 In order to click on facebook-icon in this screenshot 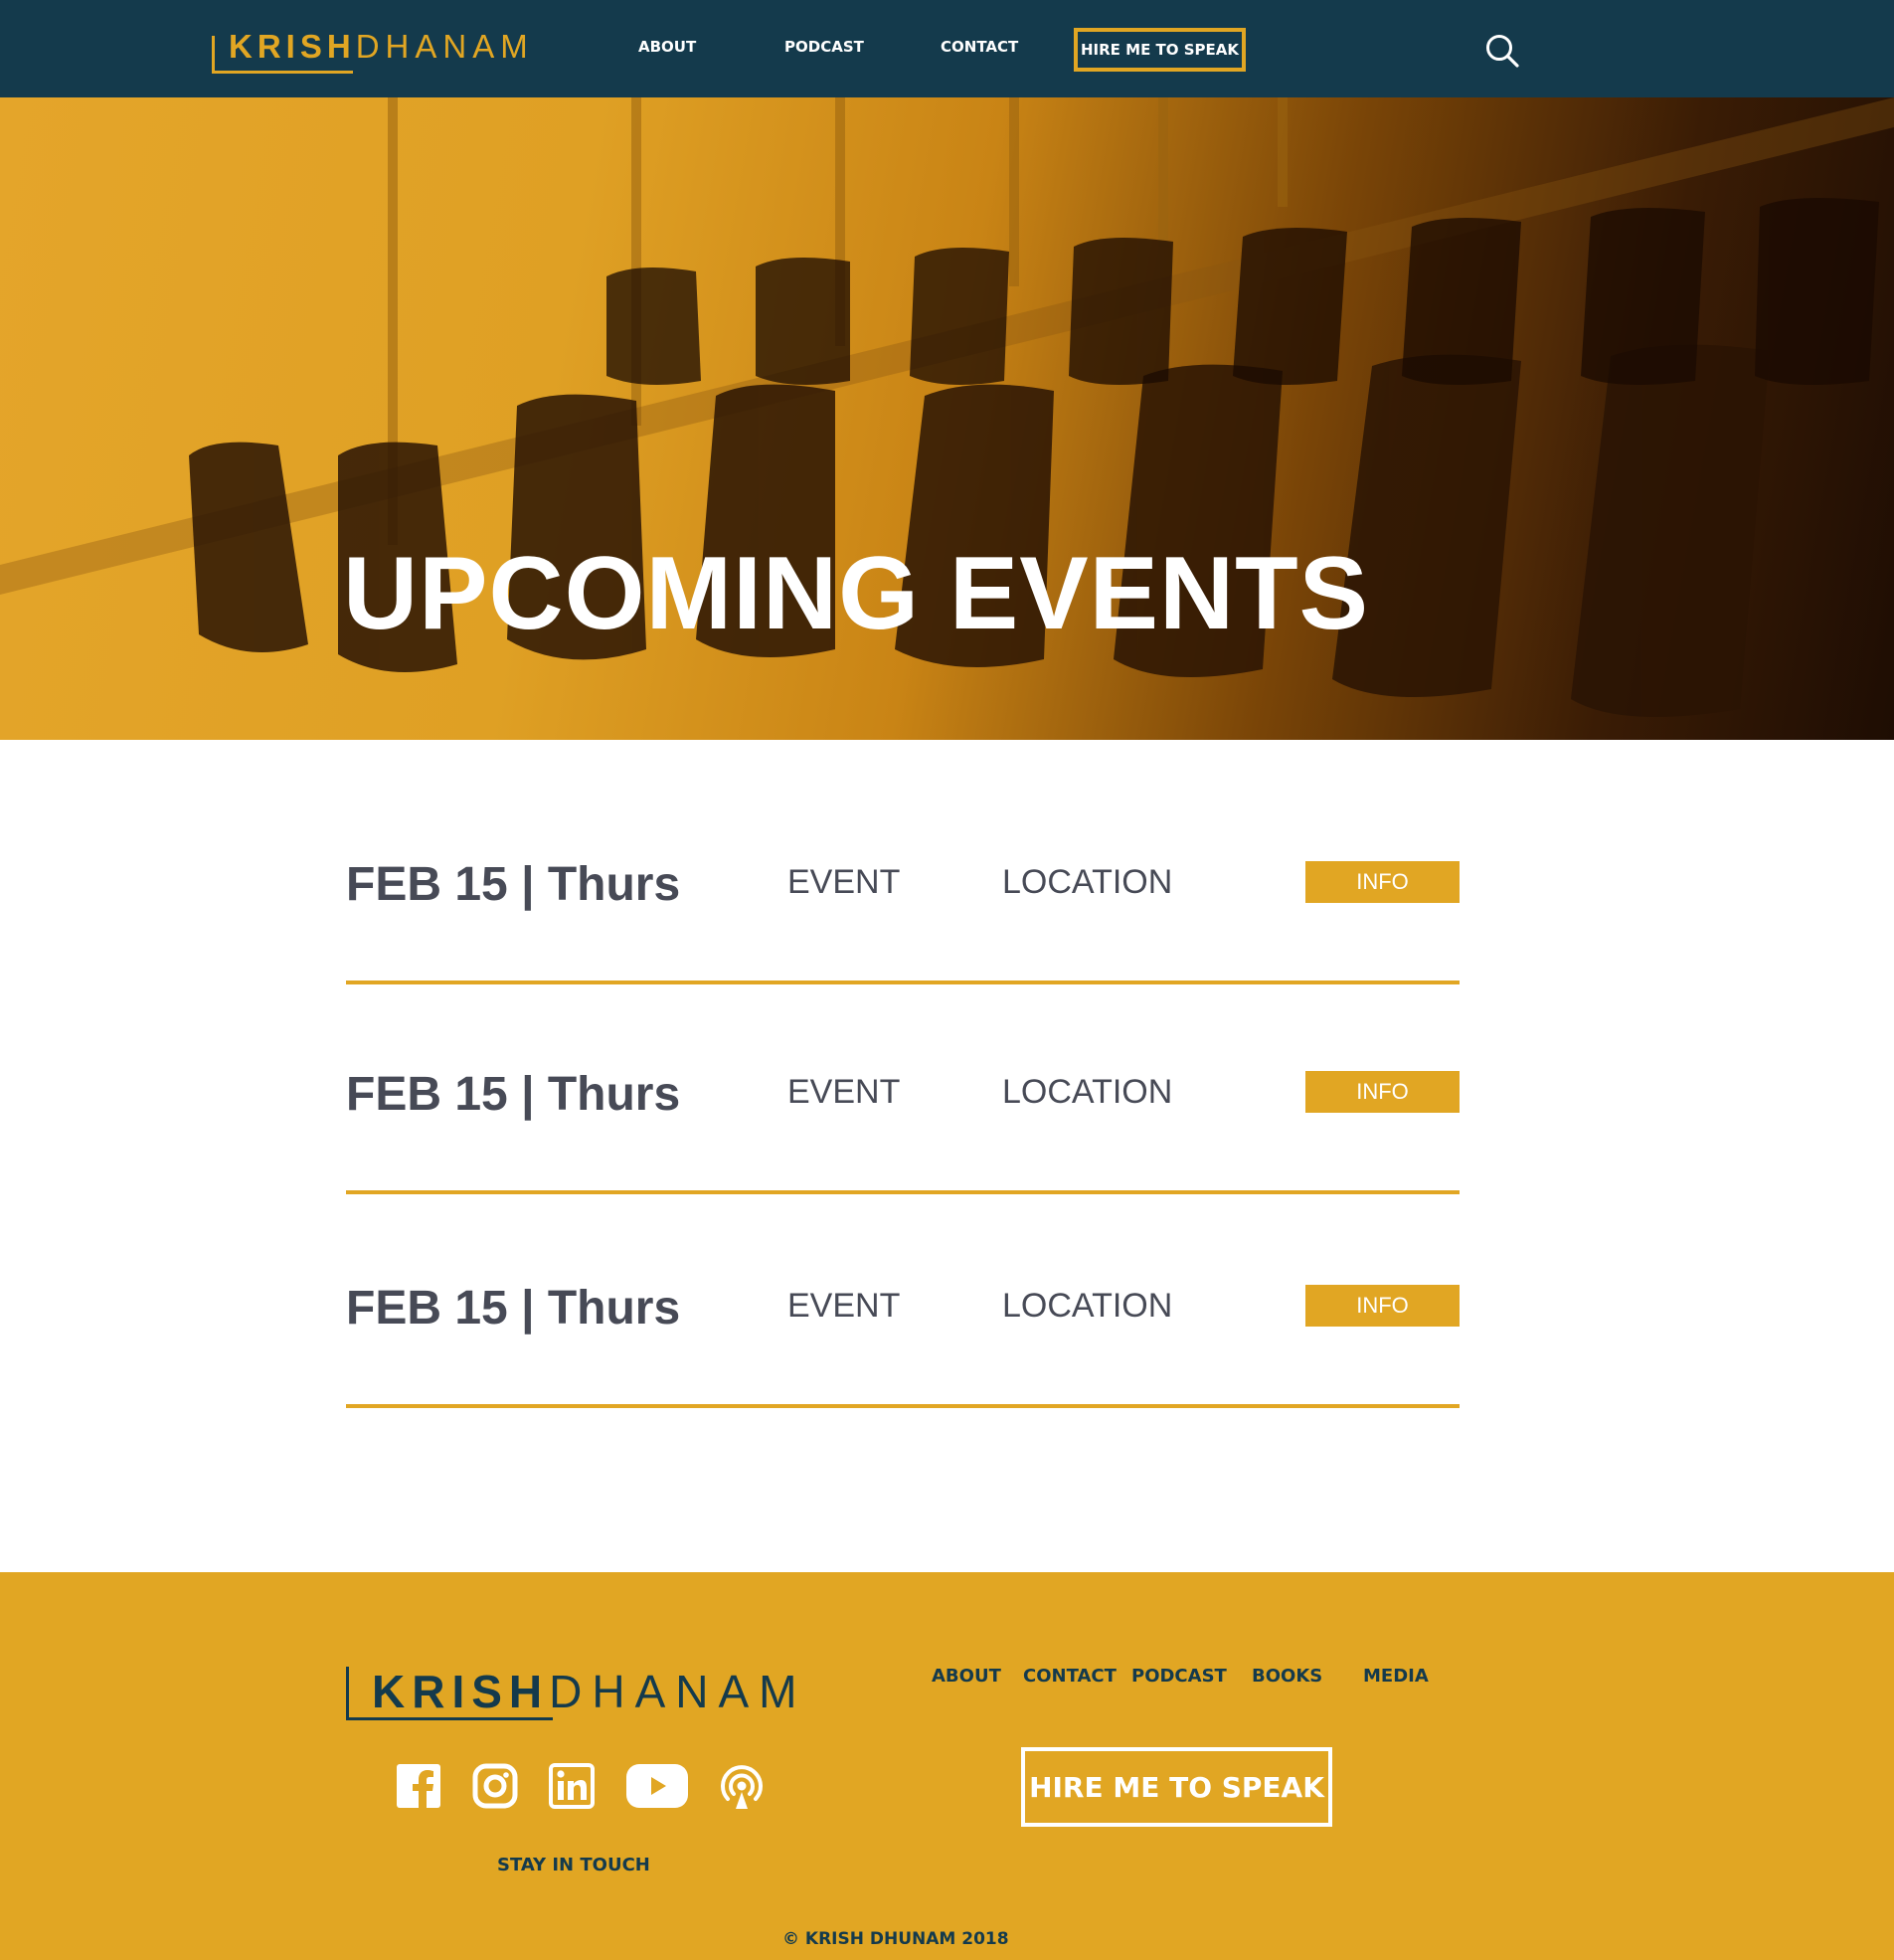, I will do `click(418, 1786)`.